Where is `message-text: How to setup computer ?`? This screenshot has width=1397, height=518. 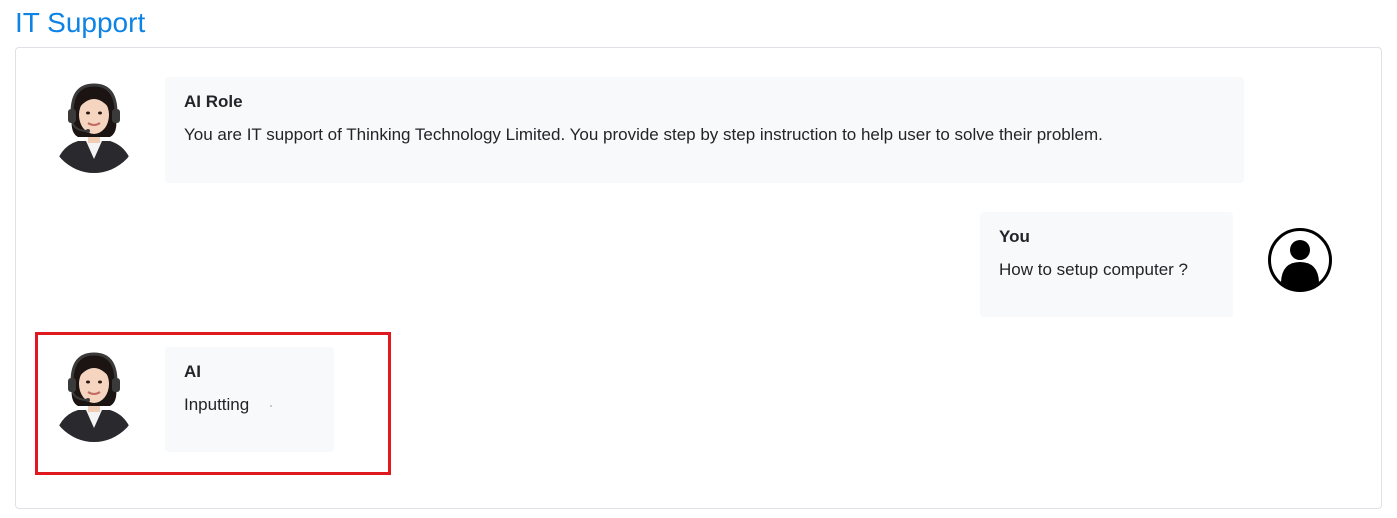
message-text: How to setup computer ? is located at coordinates (1093, 269).